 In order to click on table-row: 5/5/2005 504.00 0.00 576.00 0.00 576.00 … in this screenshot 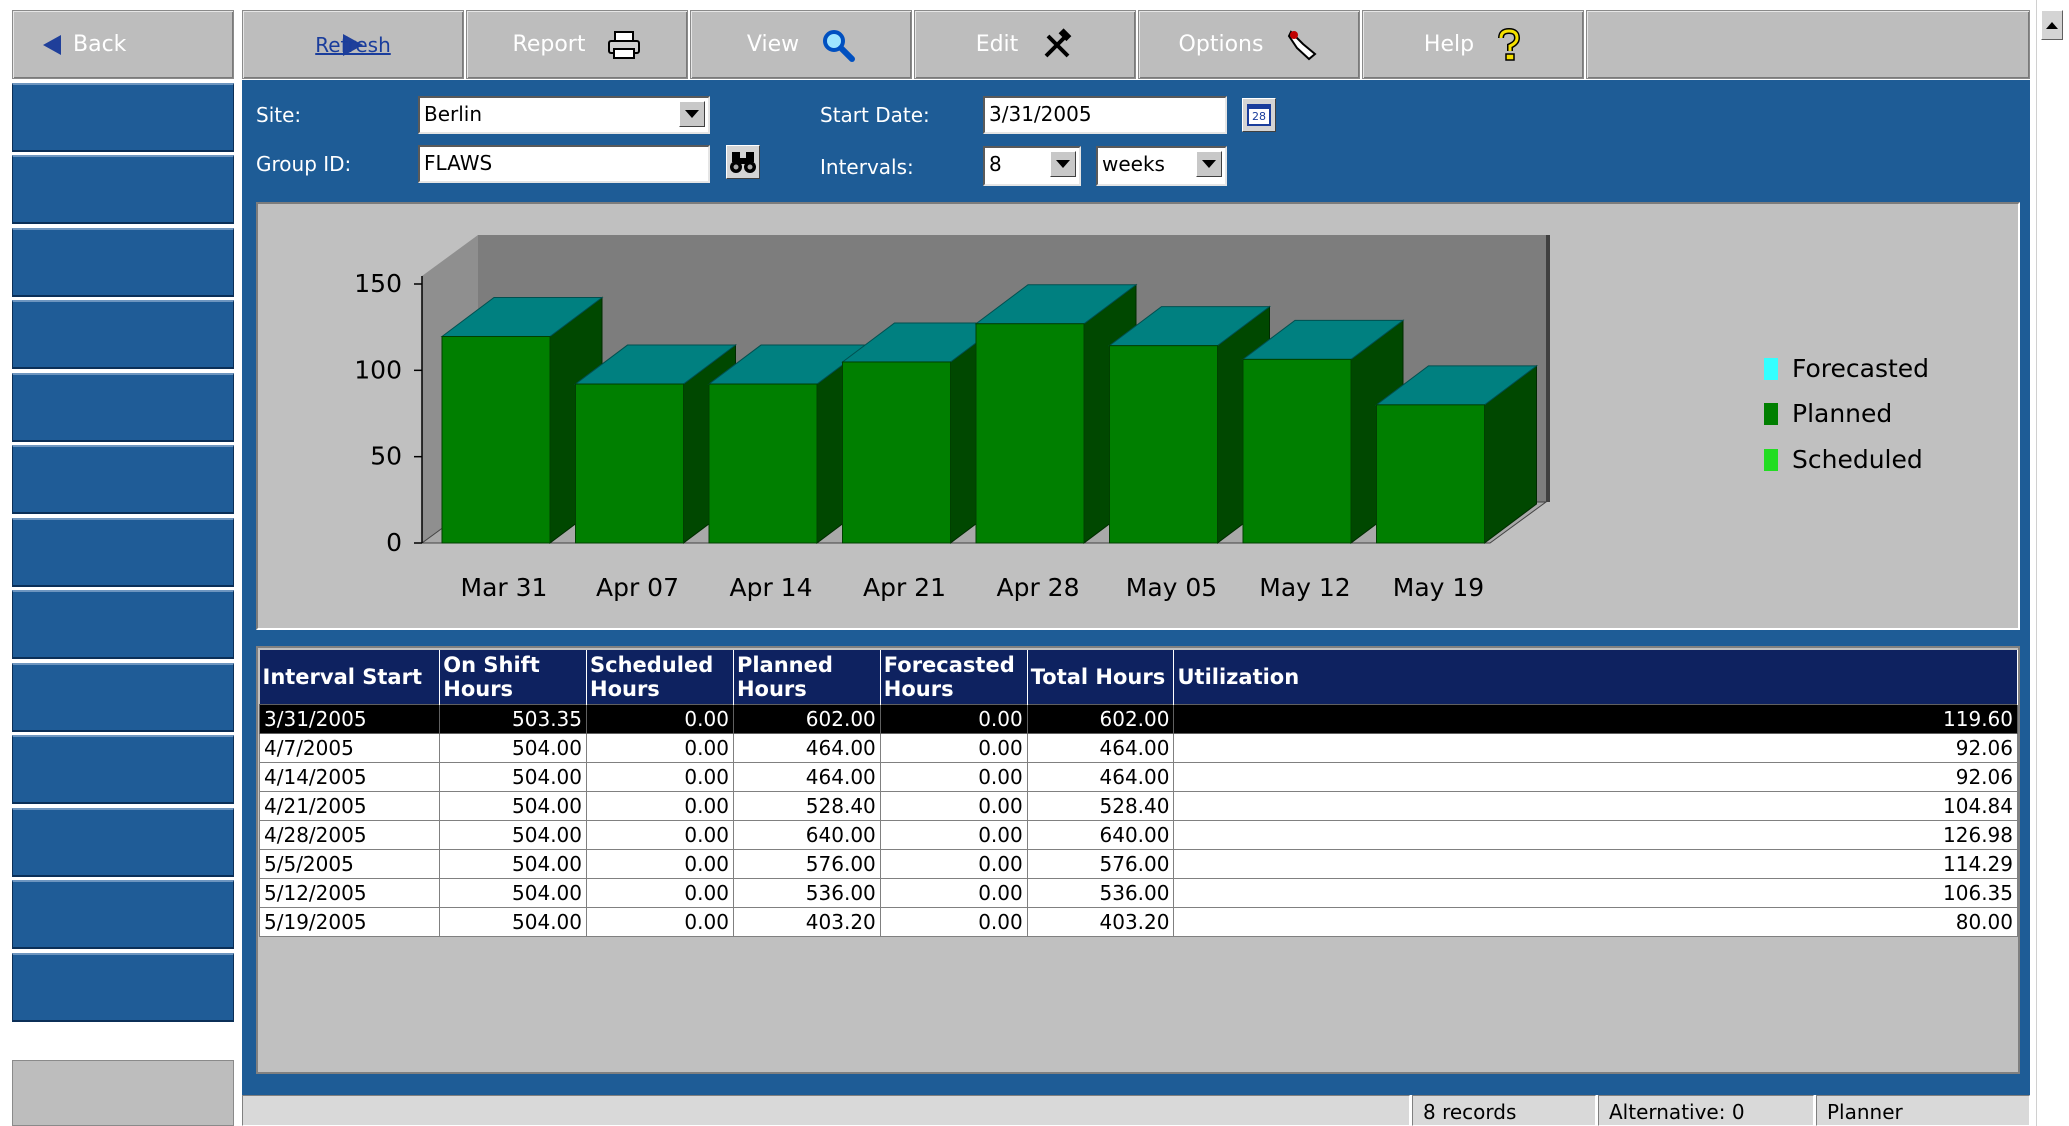, I will do `click(1138, 864)`.